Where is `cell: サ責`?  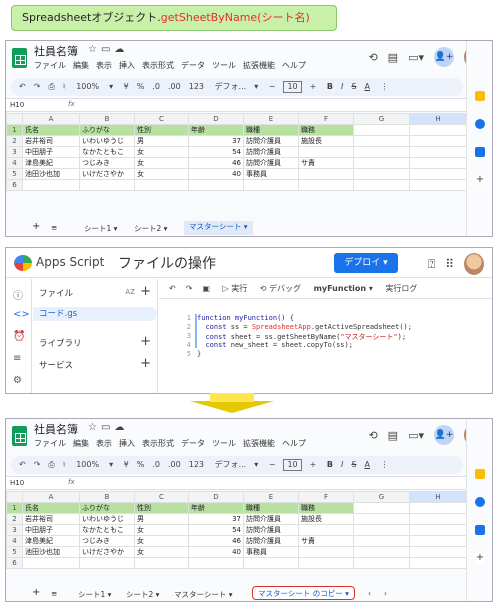
cell: サ責 is located at coordinates (326, 541).